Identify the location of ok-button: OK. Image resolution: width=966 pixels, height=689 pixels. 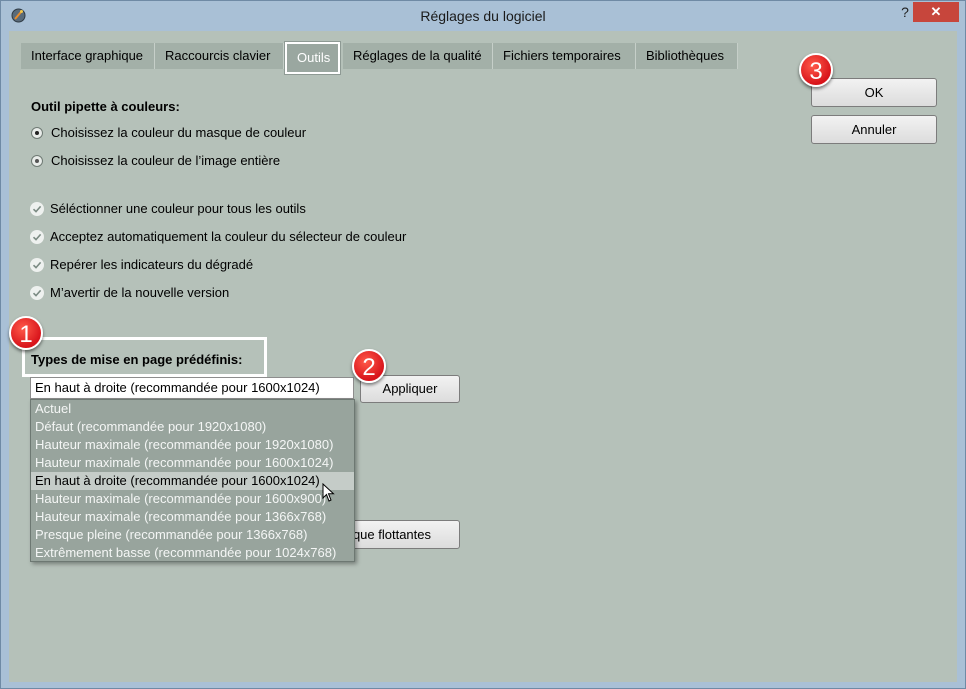
(874, 92).